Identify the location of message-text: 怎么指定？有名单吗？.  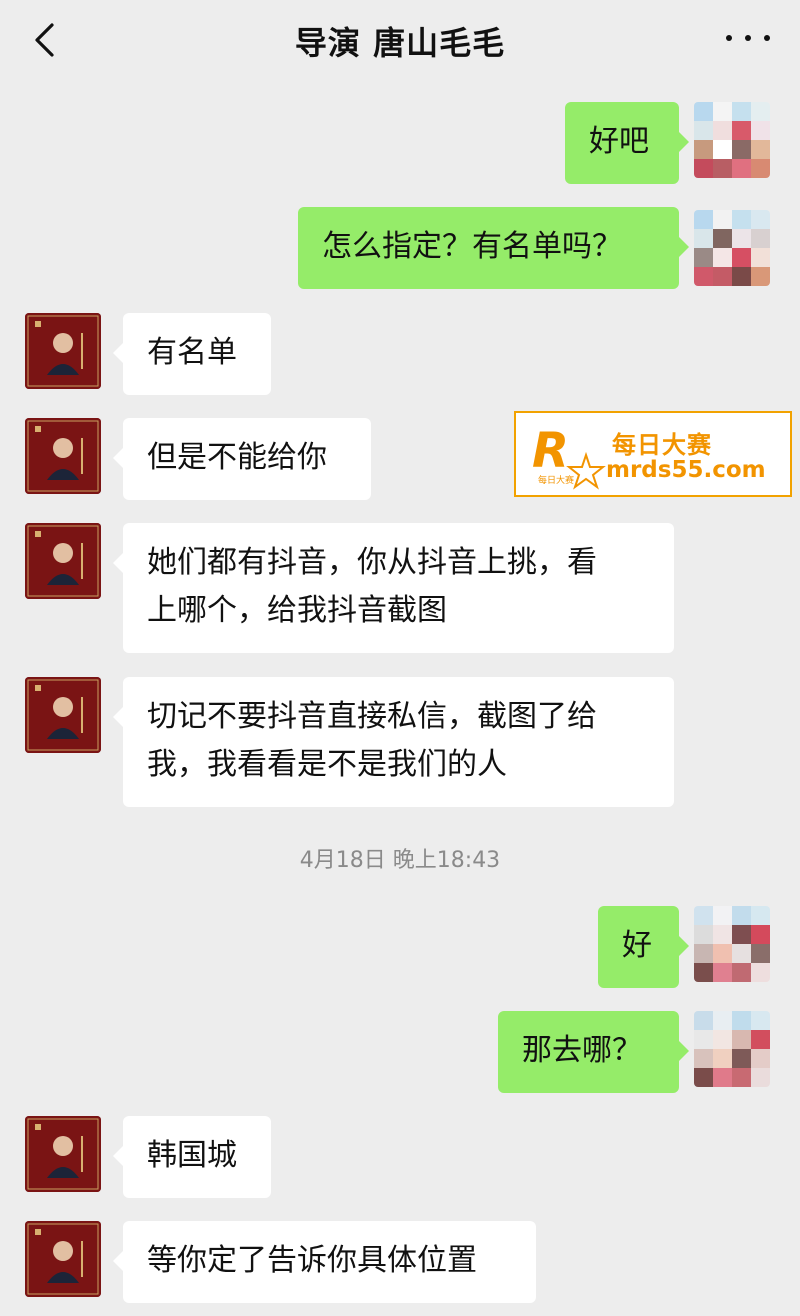
(472, 246).